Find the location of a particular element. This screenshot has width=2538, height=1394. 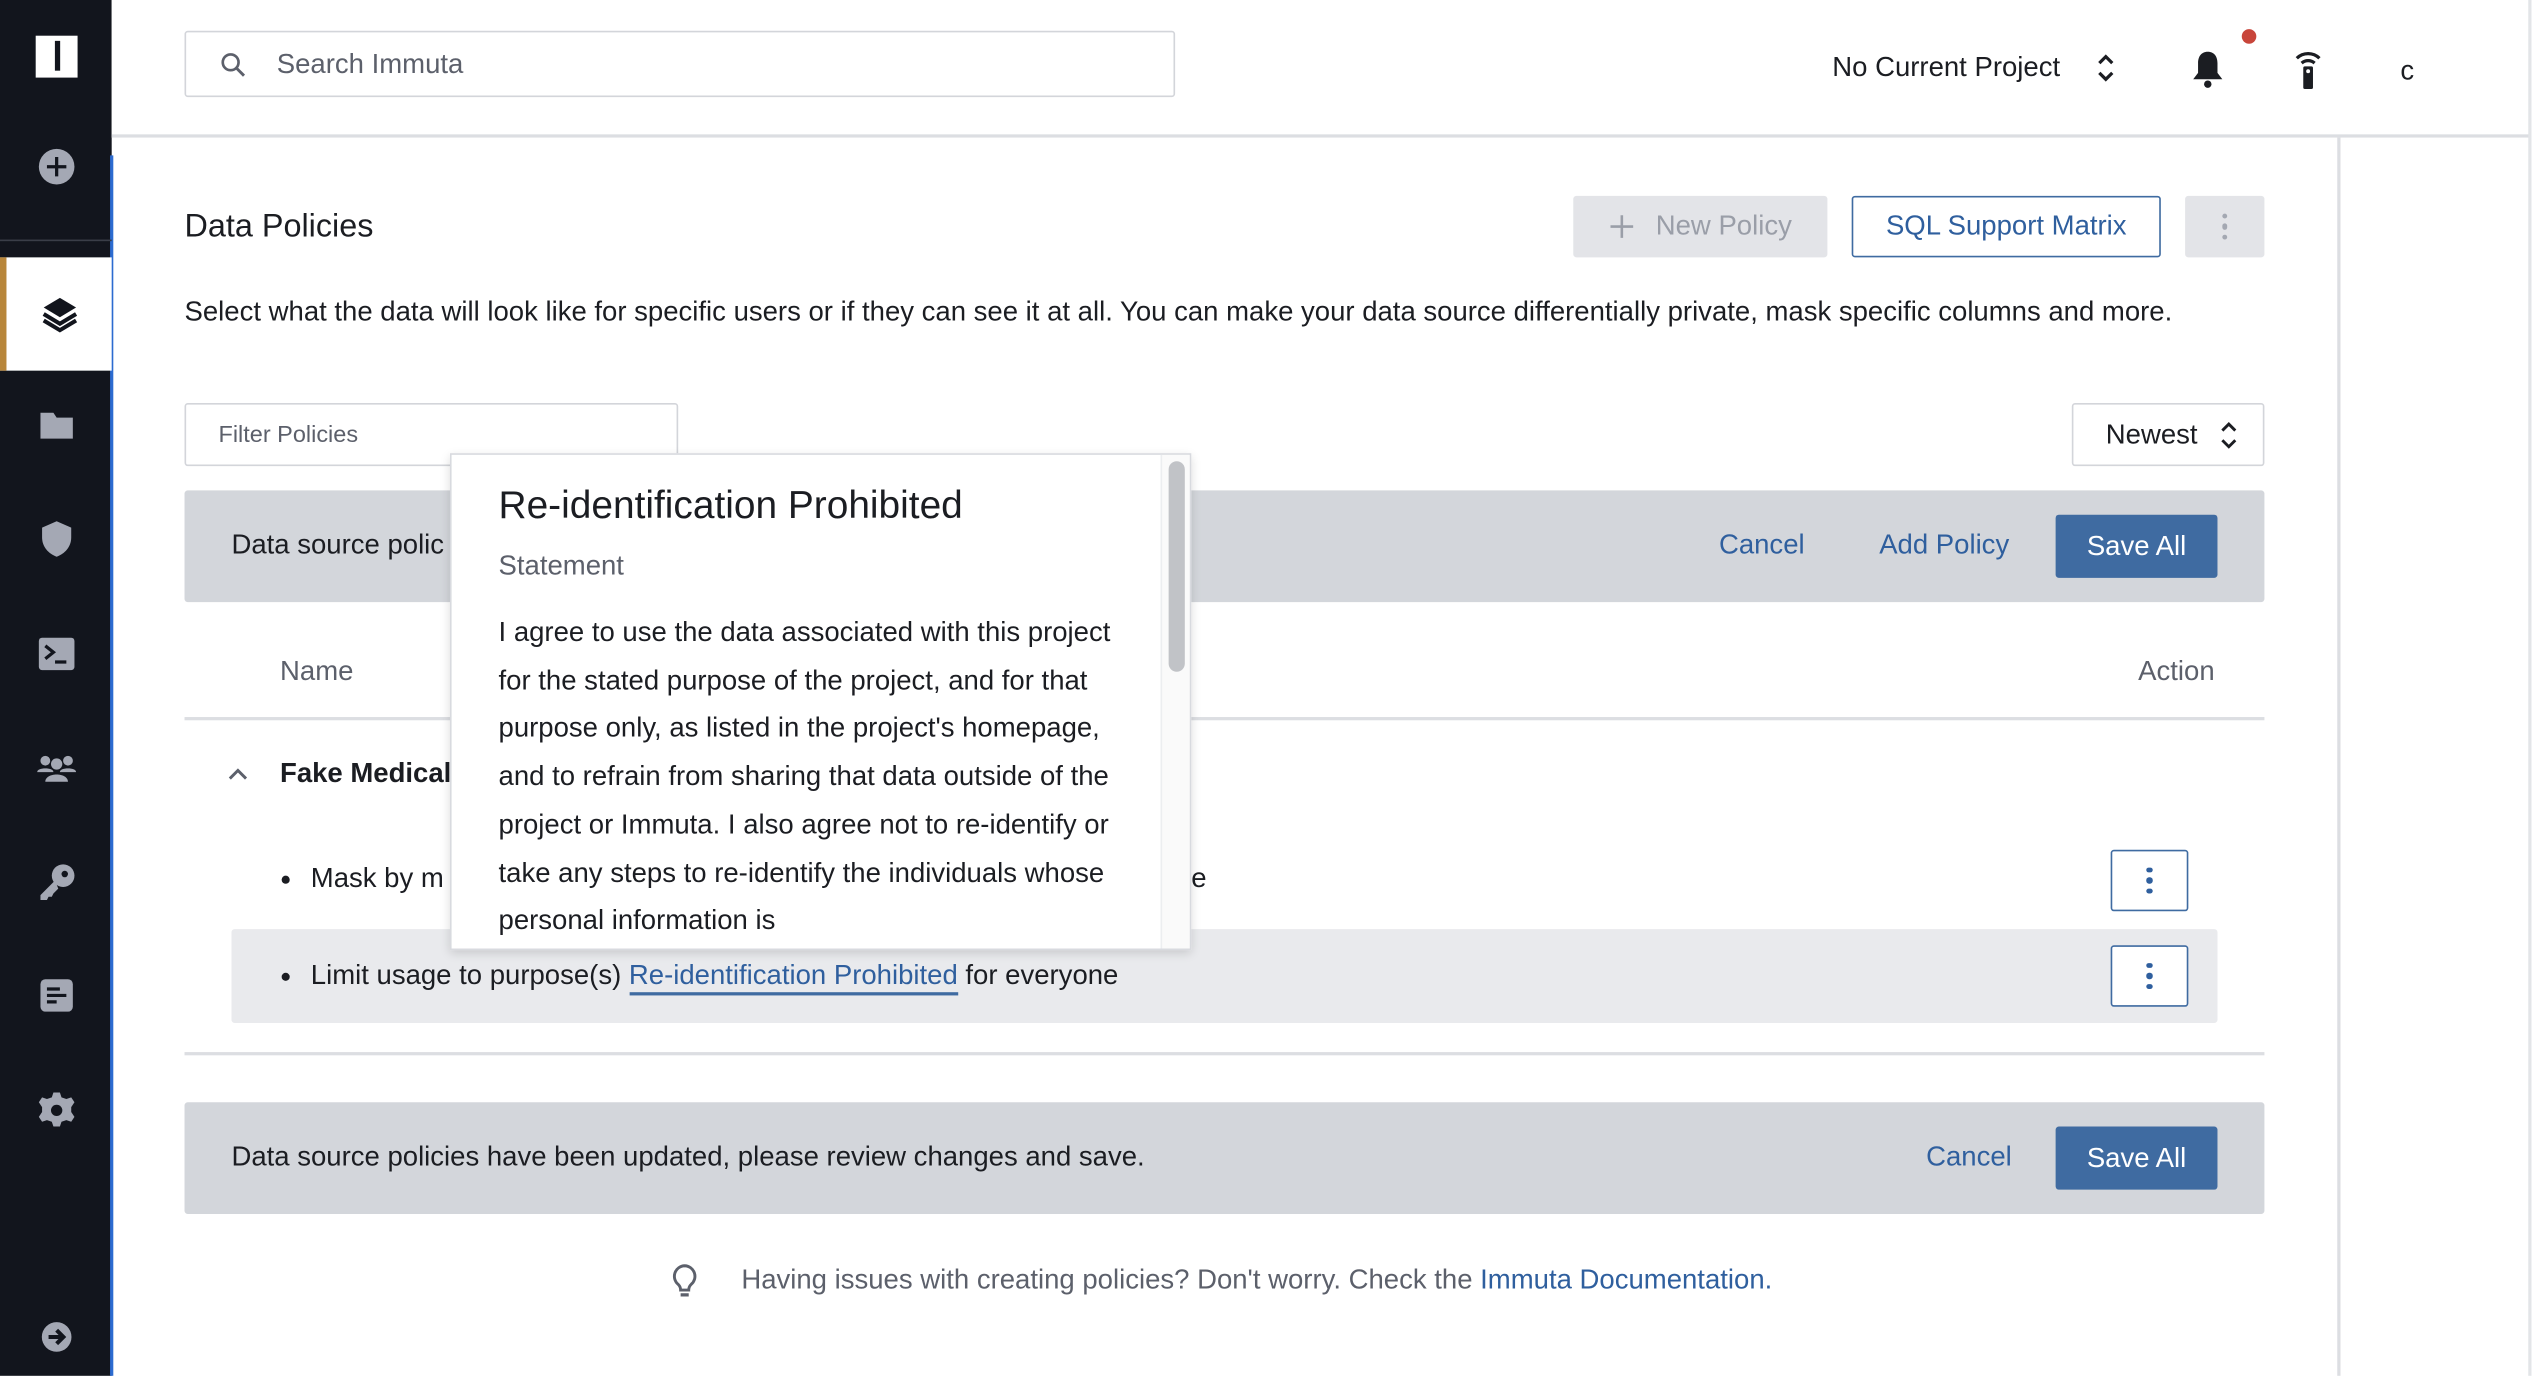

sql-support-matrix-button: SQL Support Matrix is located at coordinates (2006, 226).